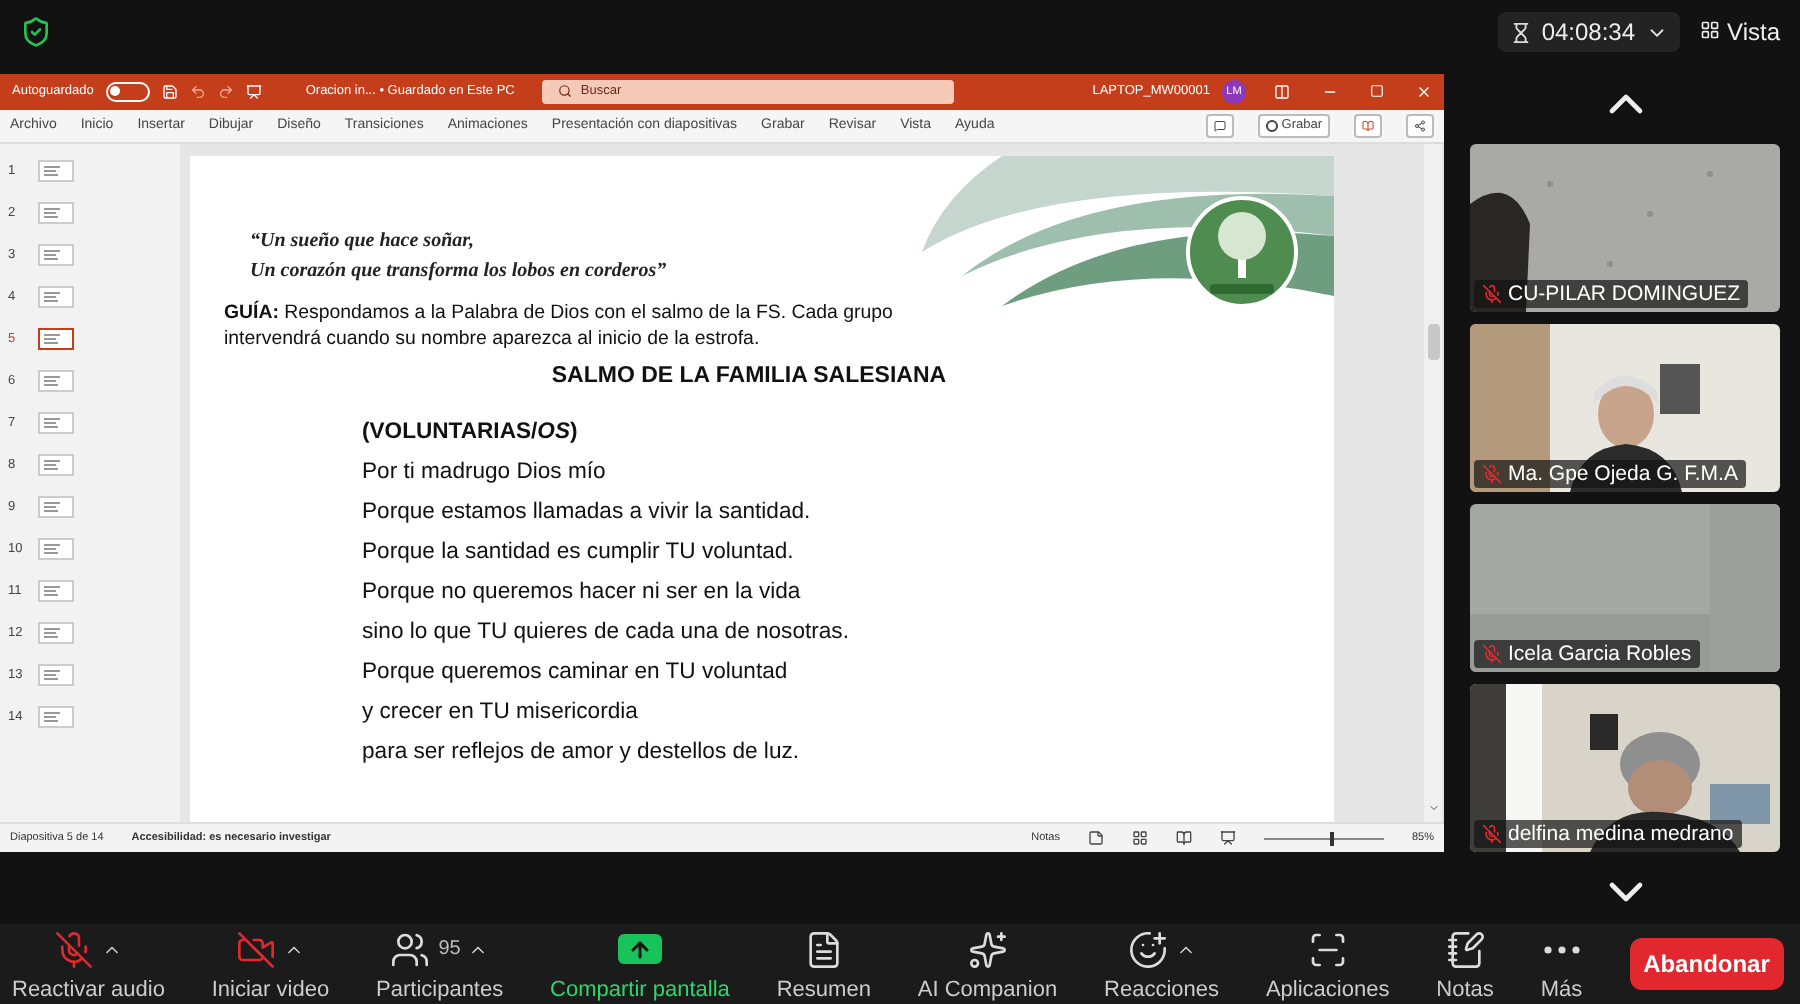 The image size is (1800, 1004). I want to click on participant-name: delfina medina medrano, so click(1621, 834).